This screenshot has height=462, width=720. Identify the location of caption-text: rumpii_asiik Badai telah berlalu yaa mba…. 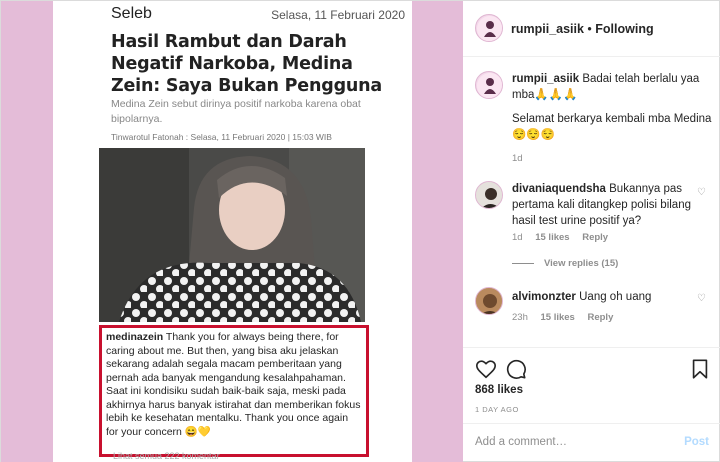
(612, 107).